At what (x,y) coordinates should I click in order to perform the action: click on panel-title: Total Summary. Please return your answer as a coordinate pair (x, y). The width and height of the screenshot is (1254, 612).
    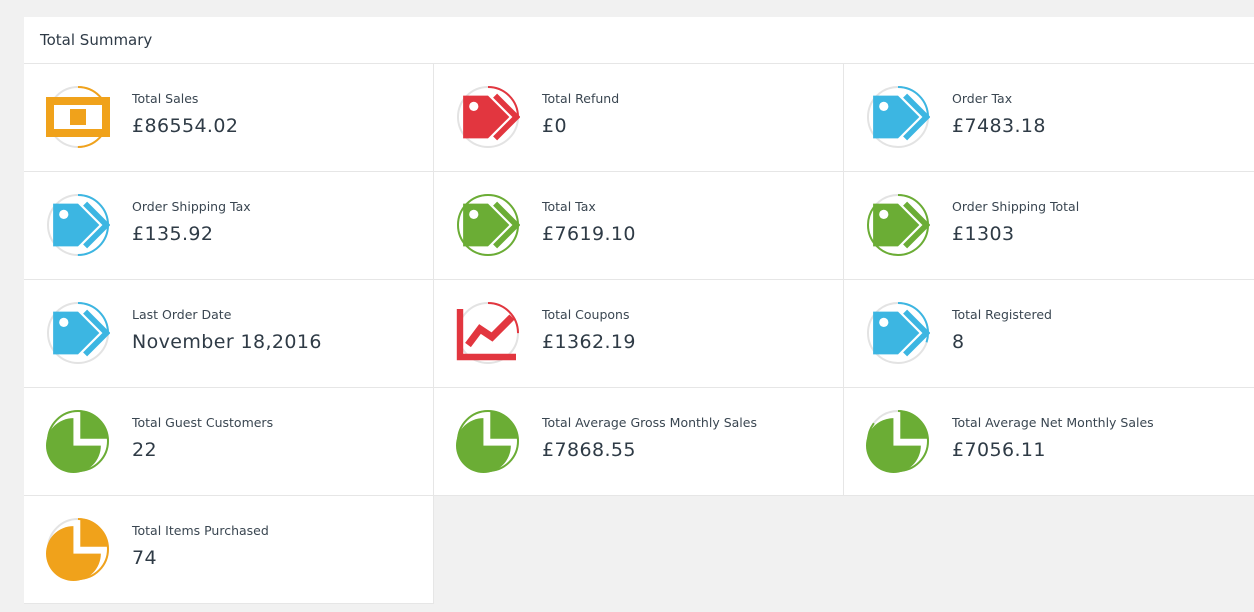
    Looking at the image, I should click on (639, 40).